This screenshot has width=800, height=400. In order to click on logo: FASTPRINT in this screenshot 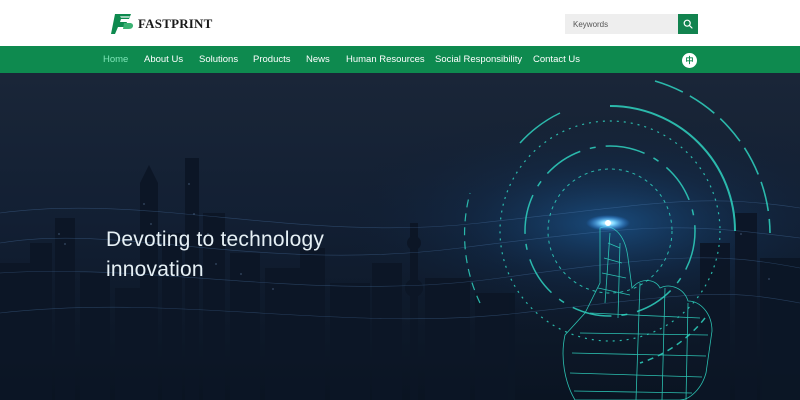, I will do `click(162, 24)`.